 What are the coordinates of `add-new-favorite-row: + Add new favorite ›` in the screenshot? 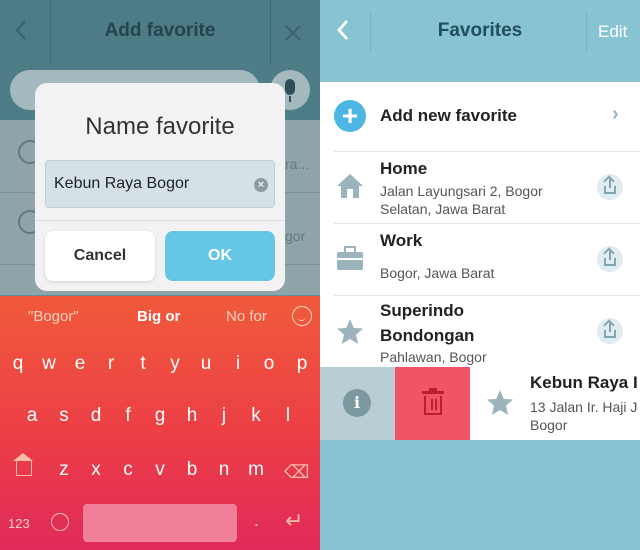 It's located at (480, 116).